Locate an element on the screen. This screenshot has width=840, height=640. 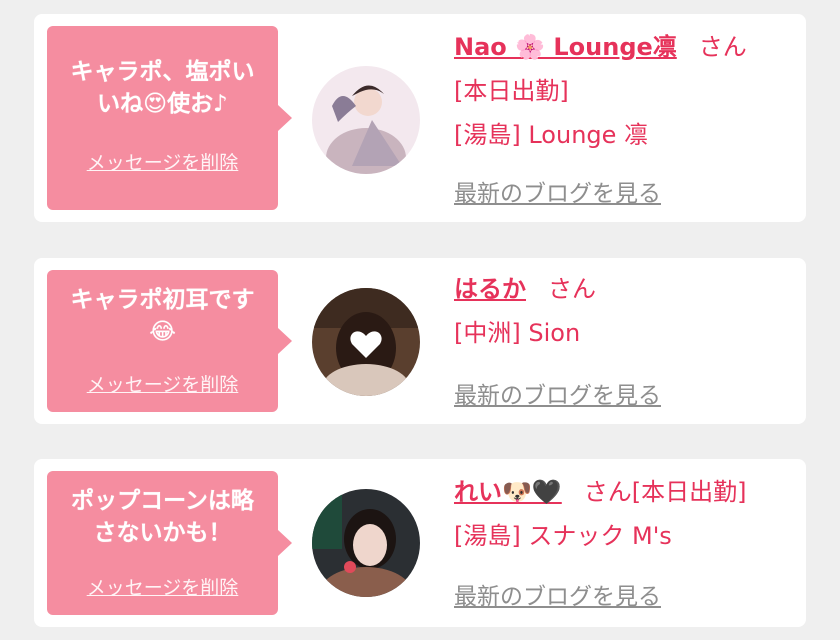
message-line: キャラポ、塩ポい is located at coordinates (162, 72).